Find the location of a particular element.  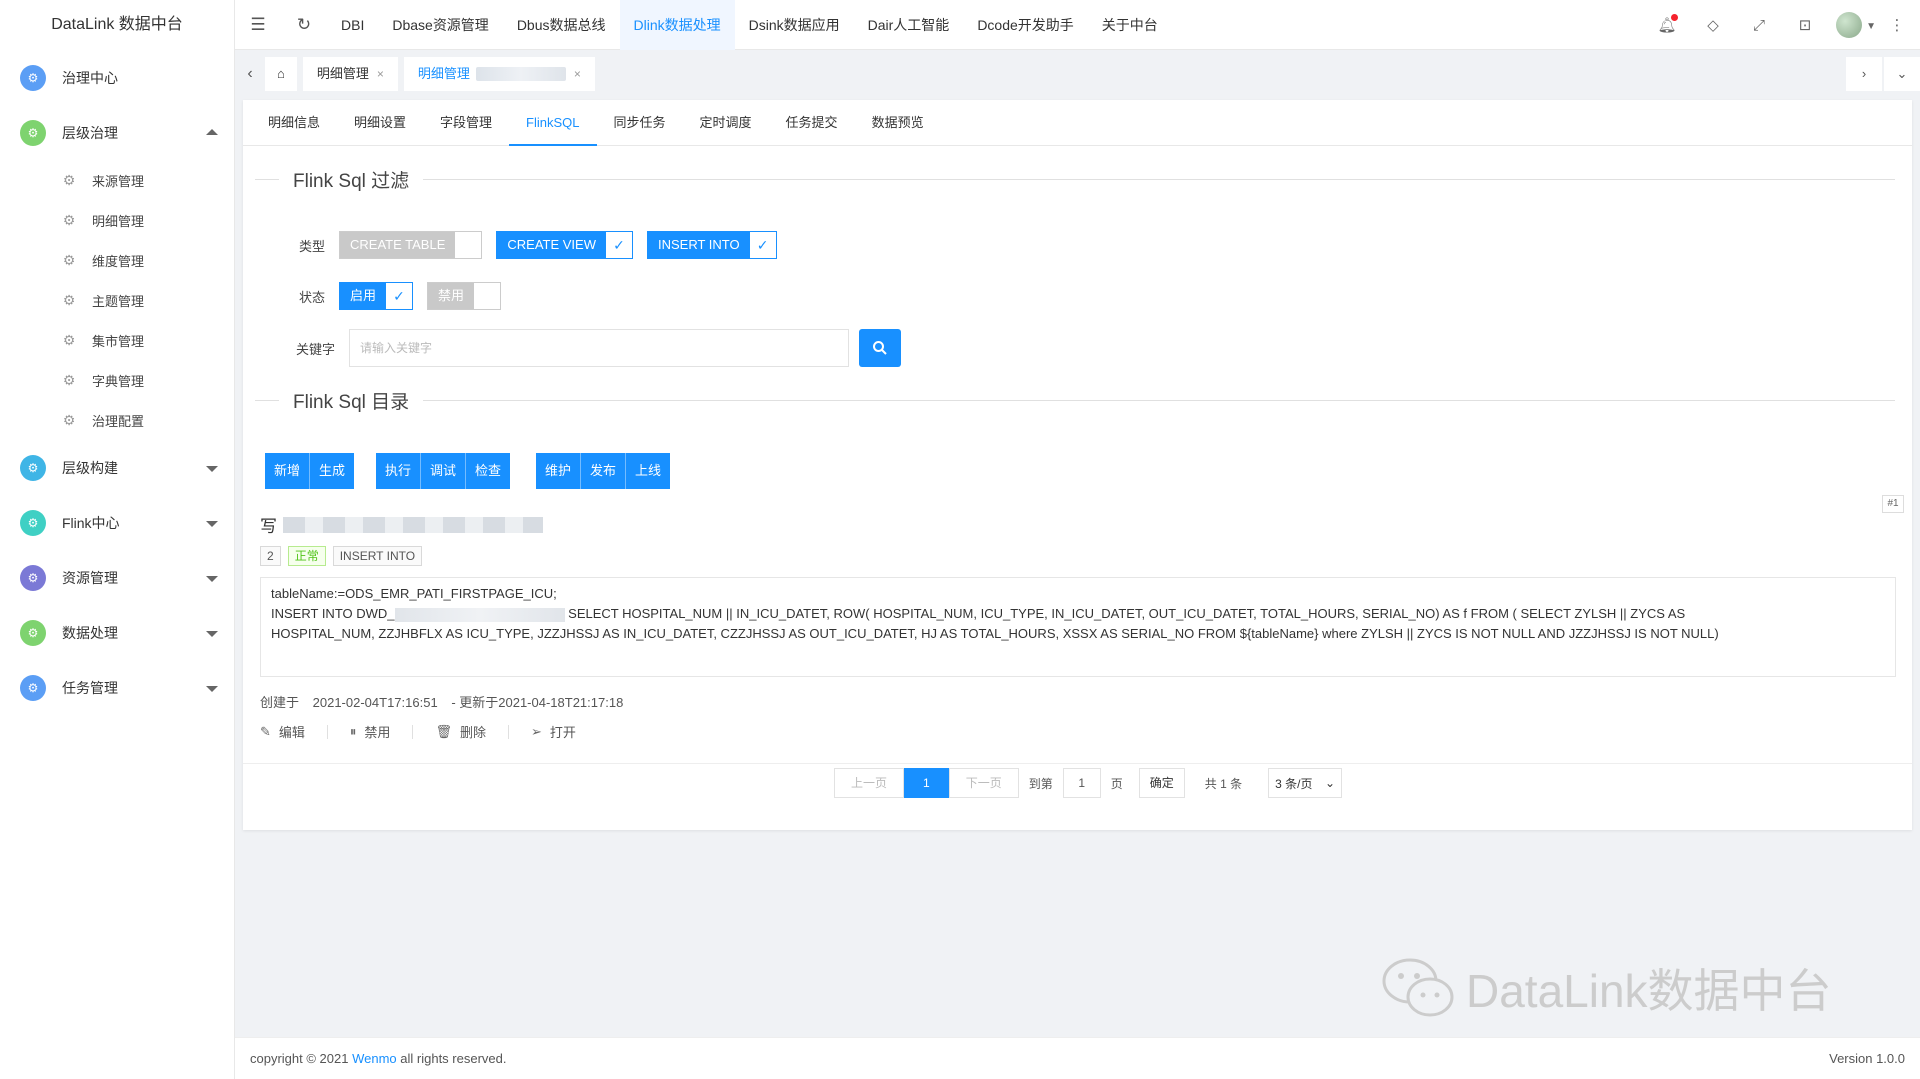

next-page-button: 下一页 is located at coordinates (983, 783).